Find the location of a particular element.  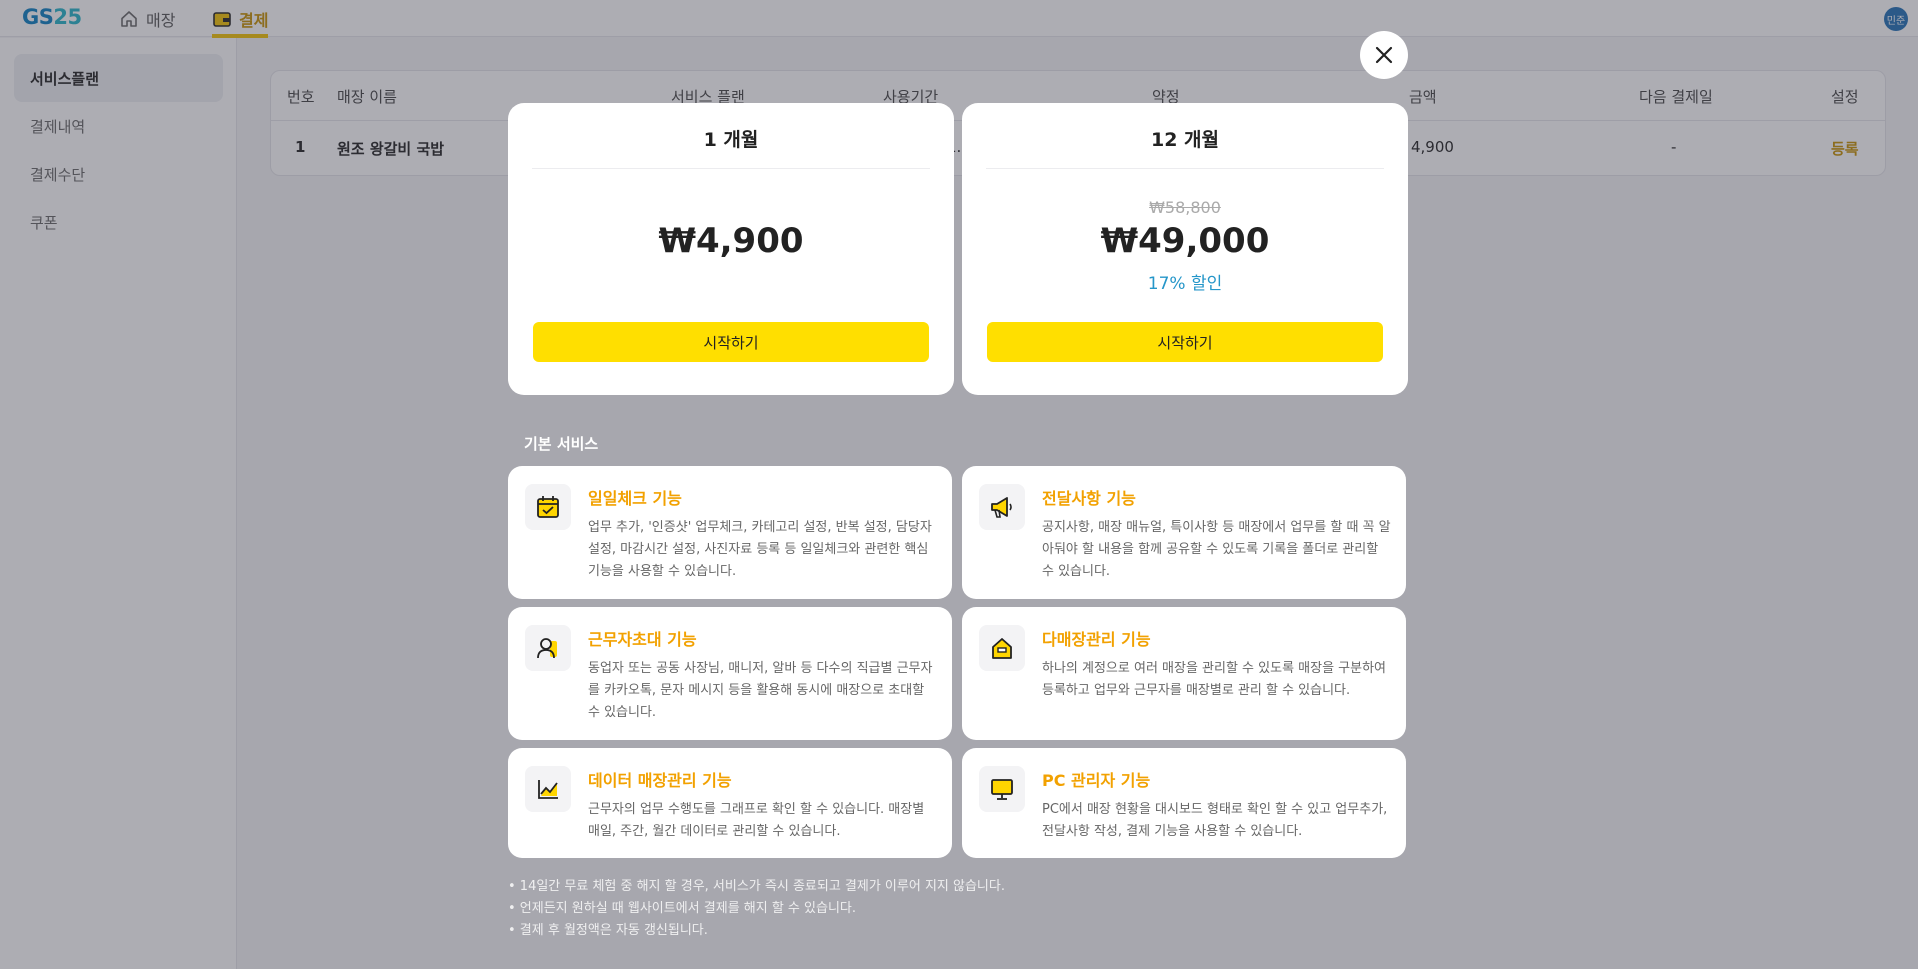

feature-title: 일일체크 기능 is located at coordinates (635, 498).